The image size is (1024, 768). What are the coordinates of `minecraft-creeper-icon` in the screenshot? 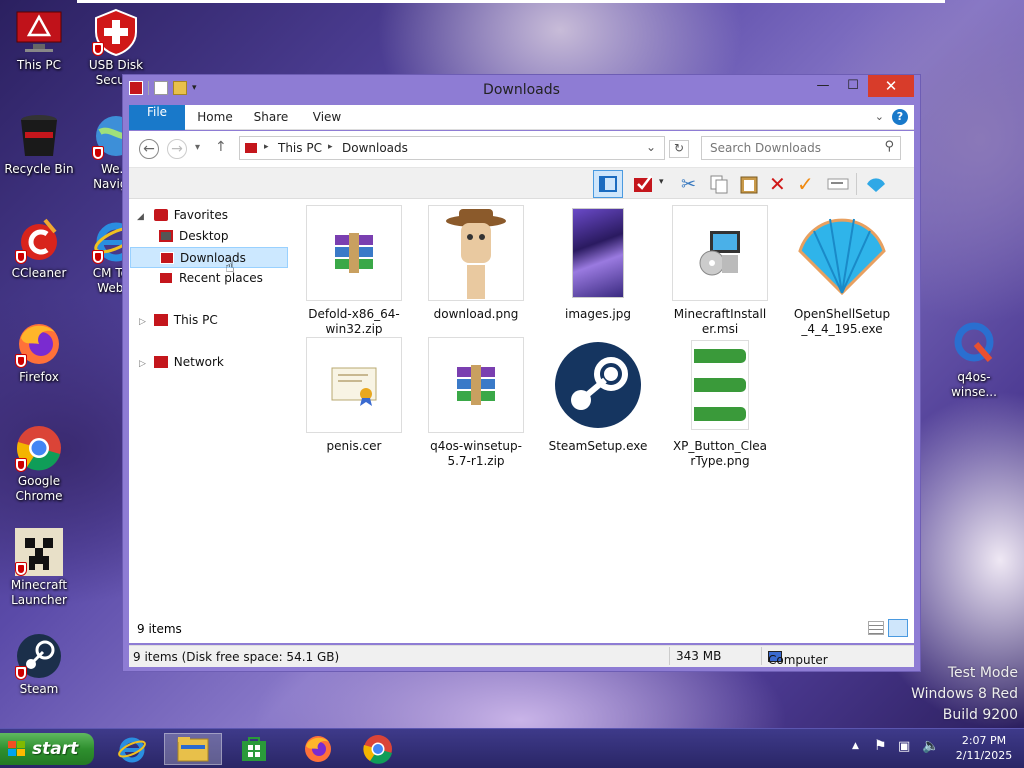 It's located at (39, 552).